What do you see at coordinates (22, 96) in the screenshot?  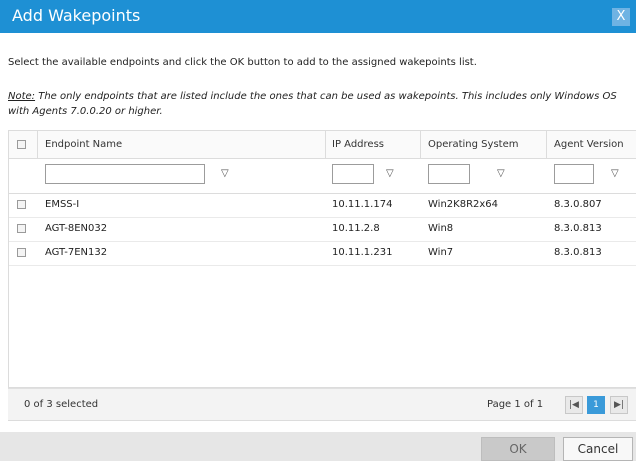 I see `note-label: Note:` at bounding box center [22, 96].